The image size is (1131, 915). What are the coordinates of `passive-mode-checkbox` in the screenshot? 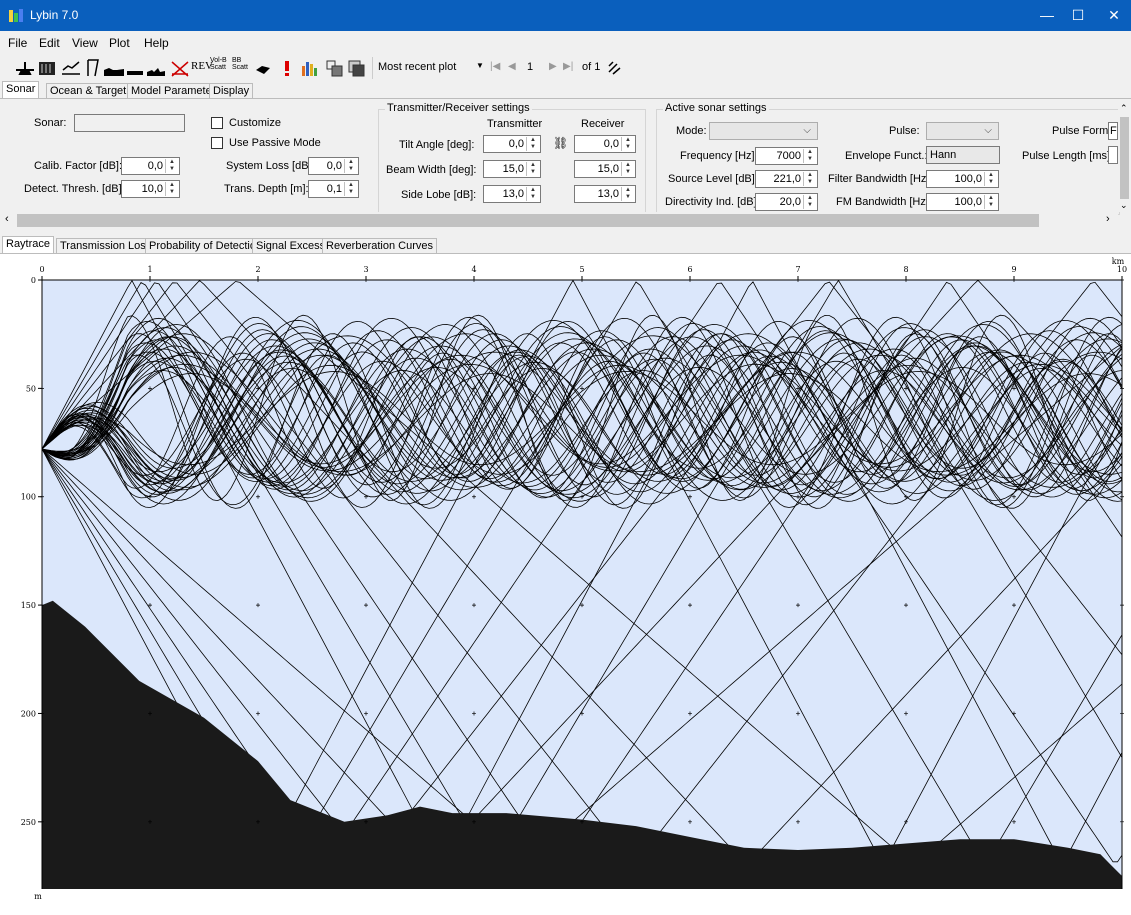 It's located at (217, 143).